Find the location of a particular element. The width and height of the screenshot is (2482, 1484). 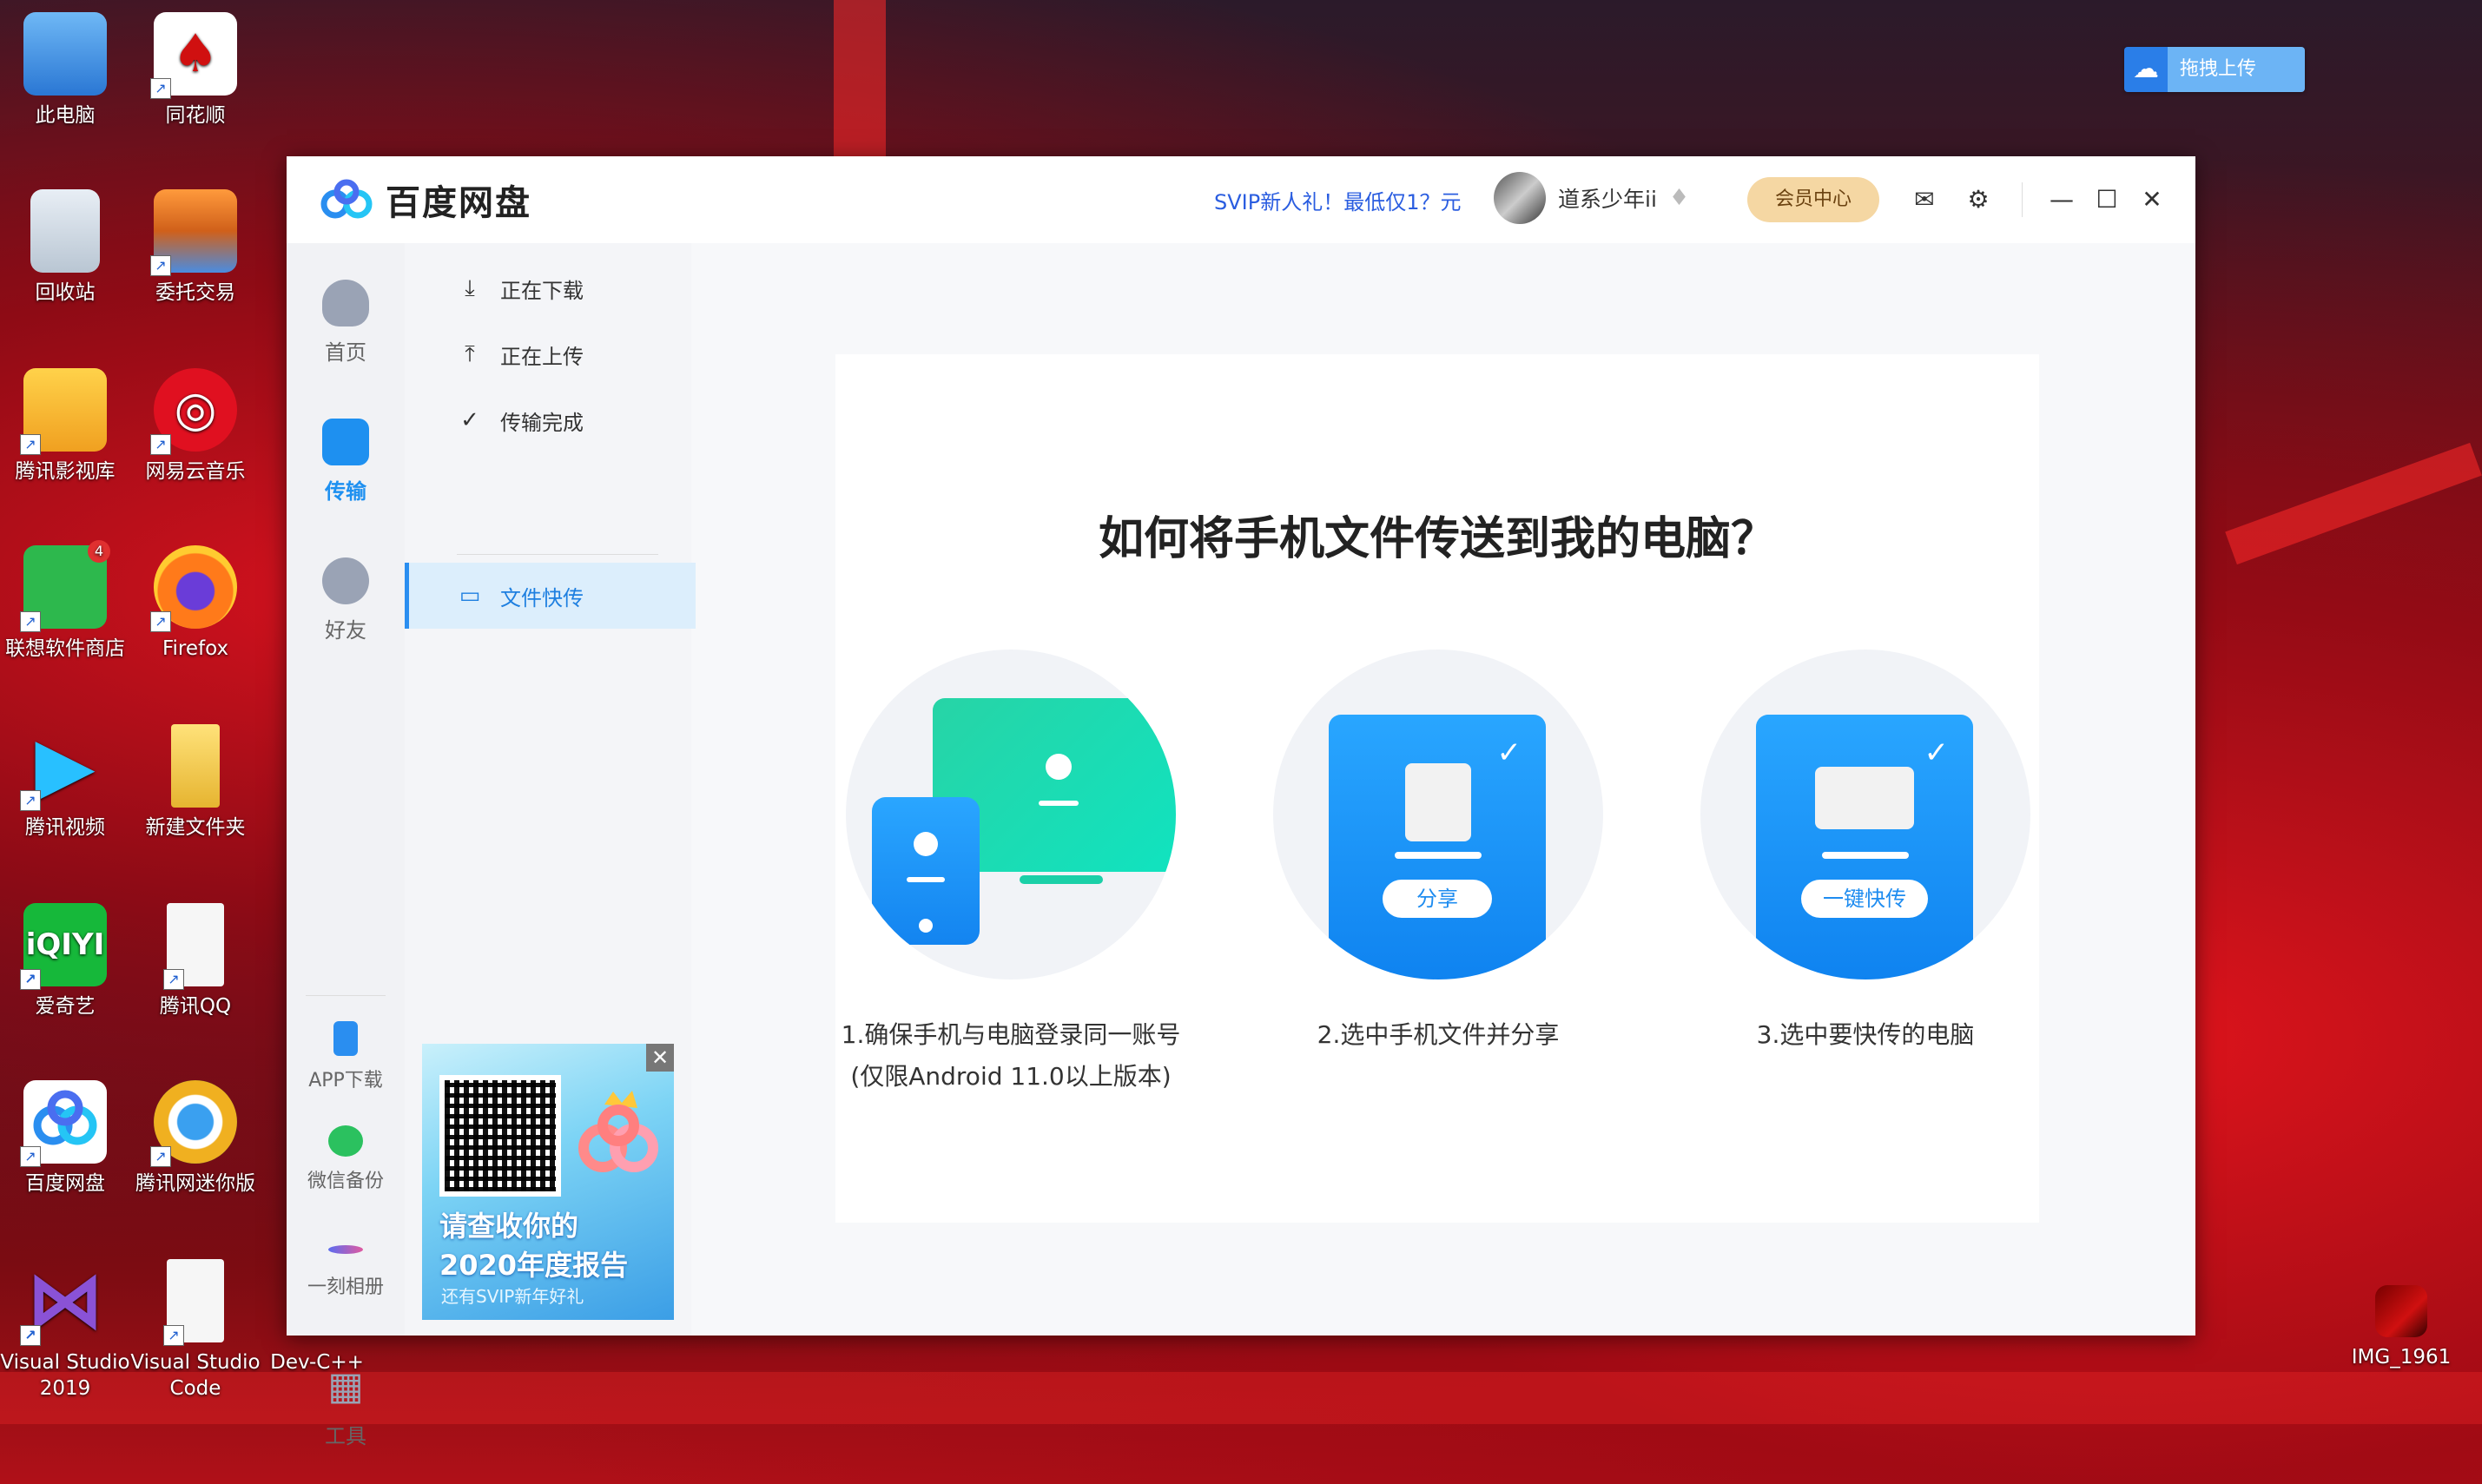

desktop-icon-iqiyi: iQIYI ↗ 爱奇艺 is located at coordinates (65, 961).